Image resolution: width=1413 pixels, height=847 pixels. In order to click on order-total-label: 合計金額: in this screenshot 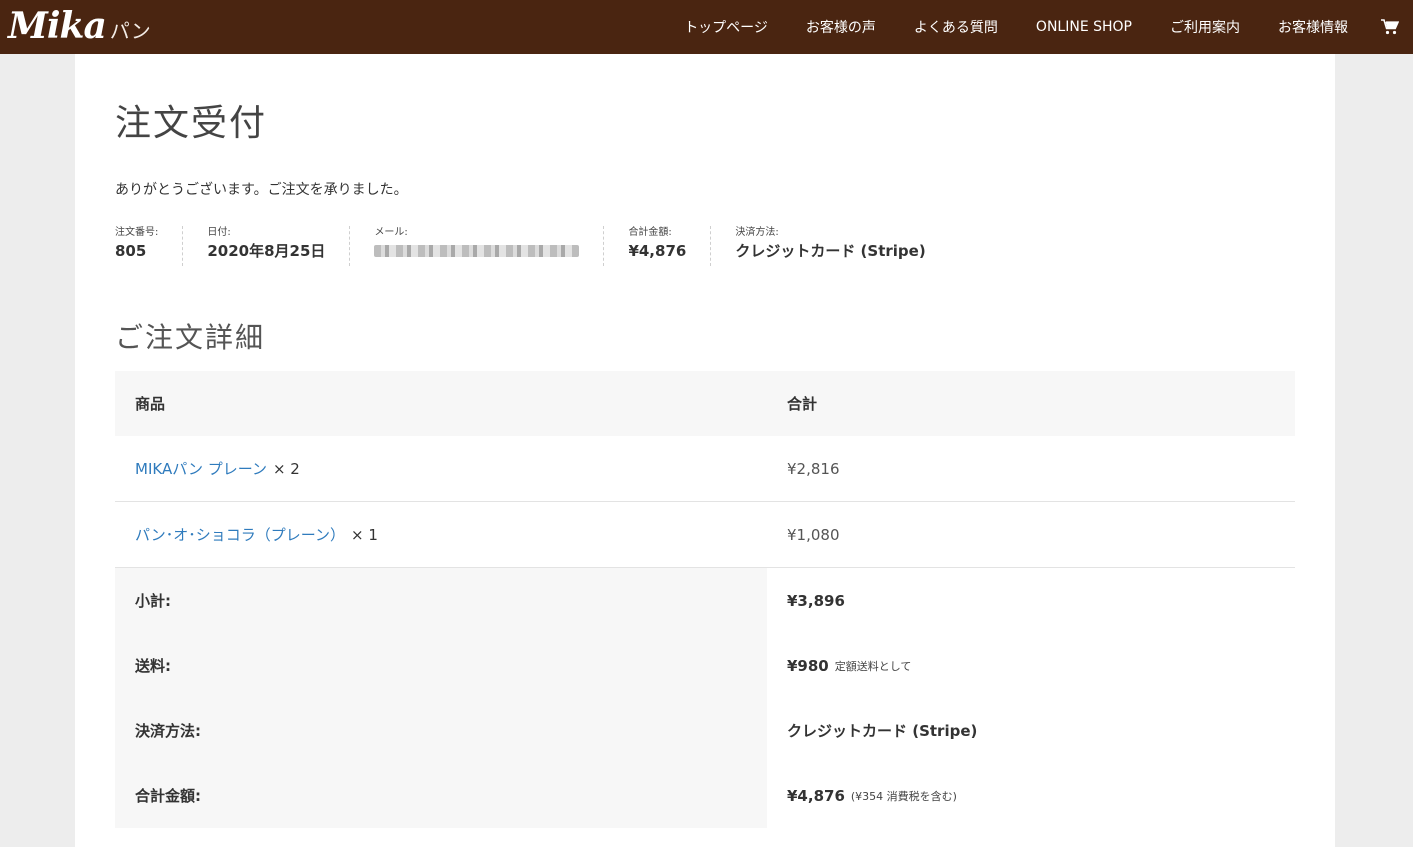, I will do `click(168, 796)`.